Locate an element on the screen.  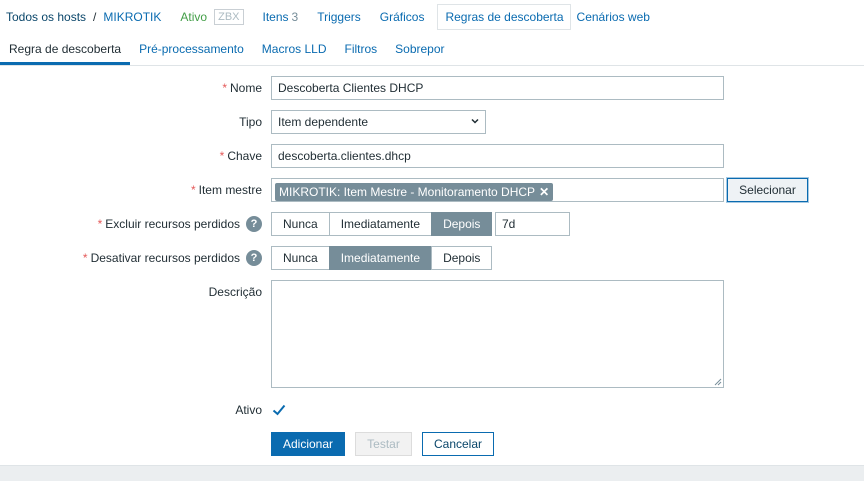
add-button: Adicionar is located at coordinates (308, 444).